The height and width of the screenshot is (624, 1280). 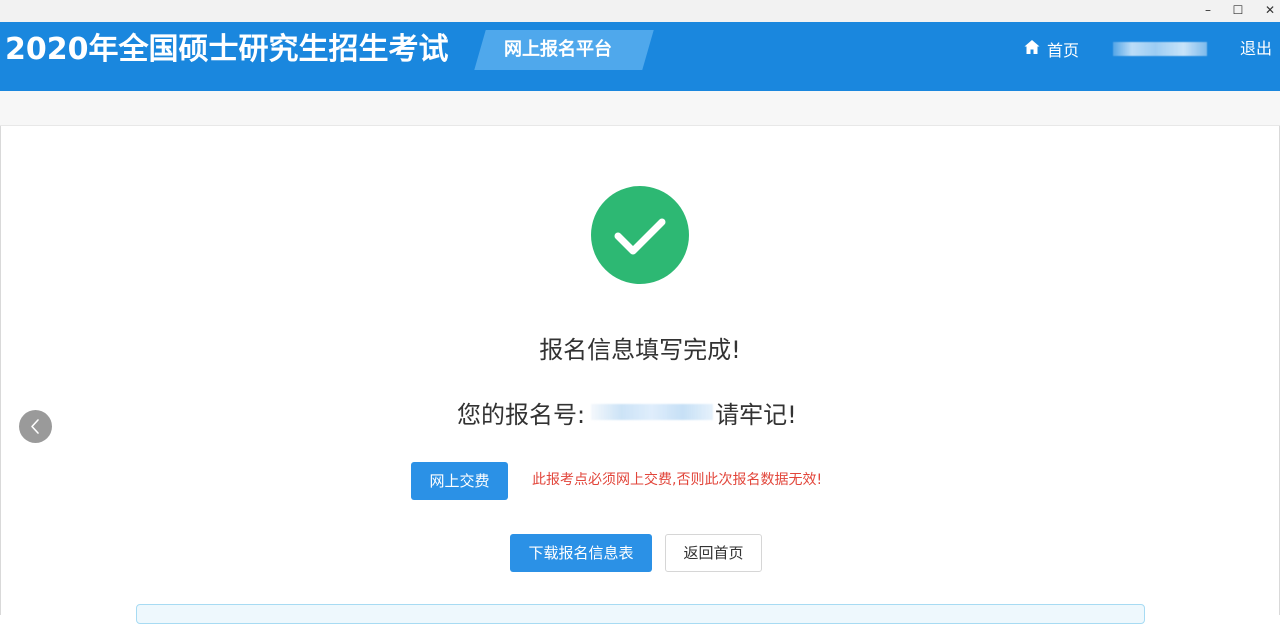 I want to click on registration-number-suffix: 请牢记!, so click(x=756, y=414).